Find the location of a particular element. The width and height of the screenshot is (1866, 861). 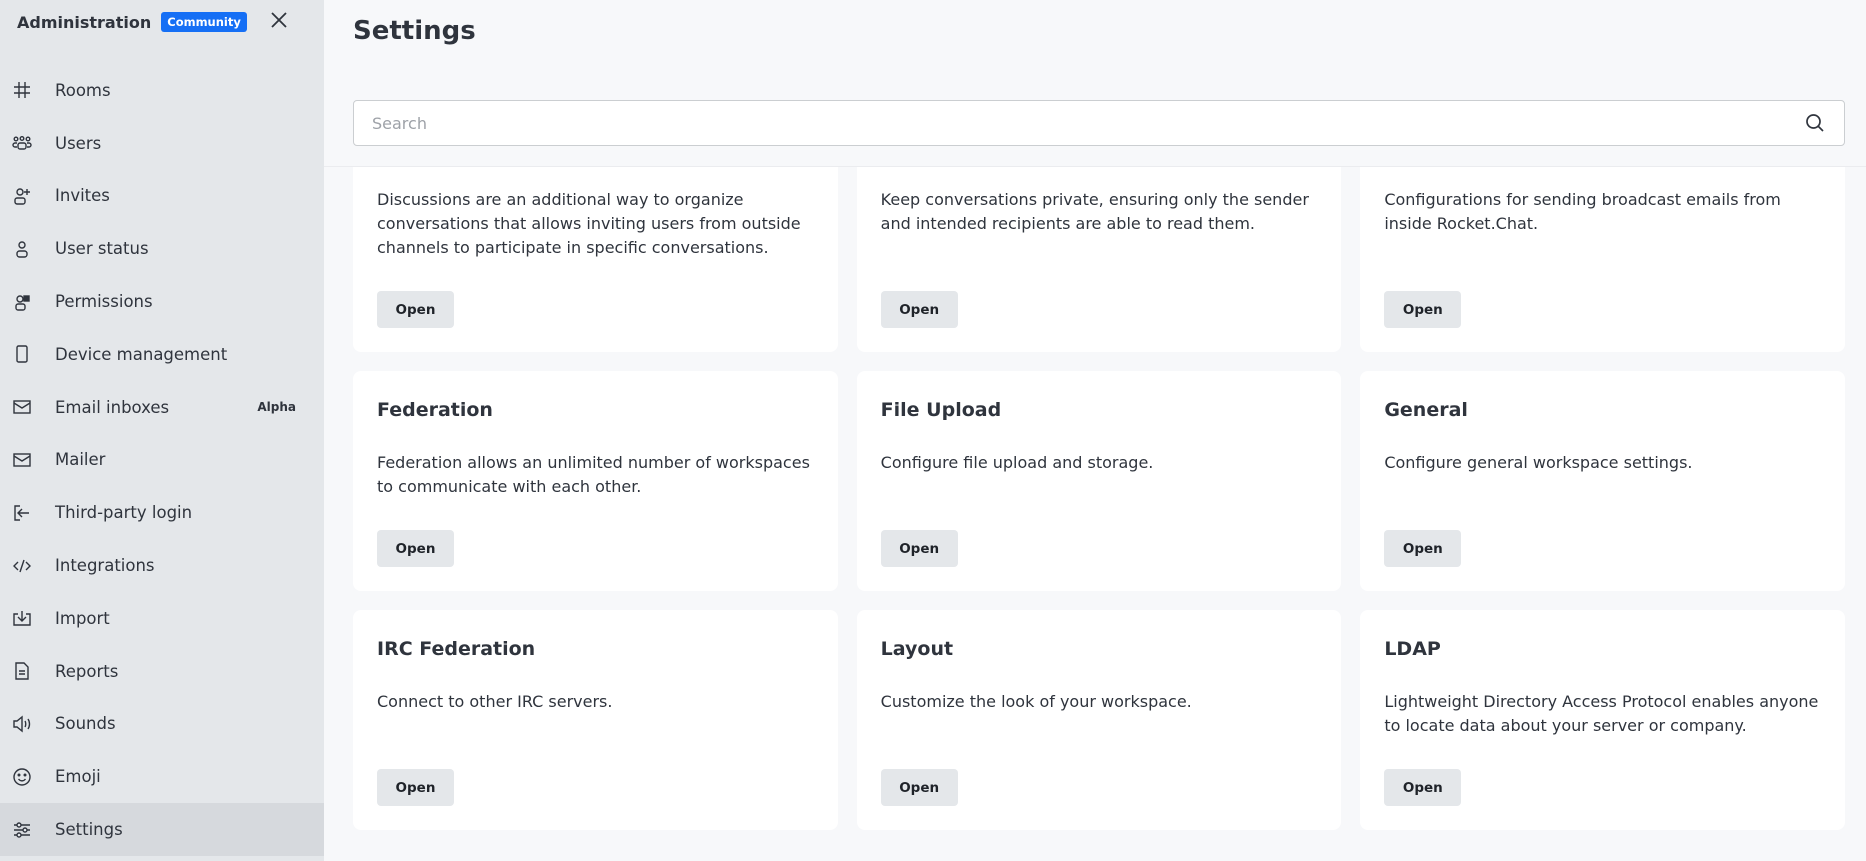

sidebar-item-invites: Invites is located at coordinates (162, 196).